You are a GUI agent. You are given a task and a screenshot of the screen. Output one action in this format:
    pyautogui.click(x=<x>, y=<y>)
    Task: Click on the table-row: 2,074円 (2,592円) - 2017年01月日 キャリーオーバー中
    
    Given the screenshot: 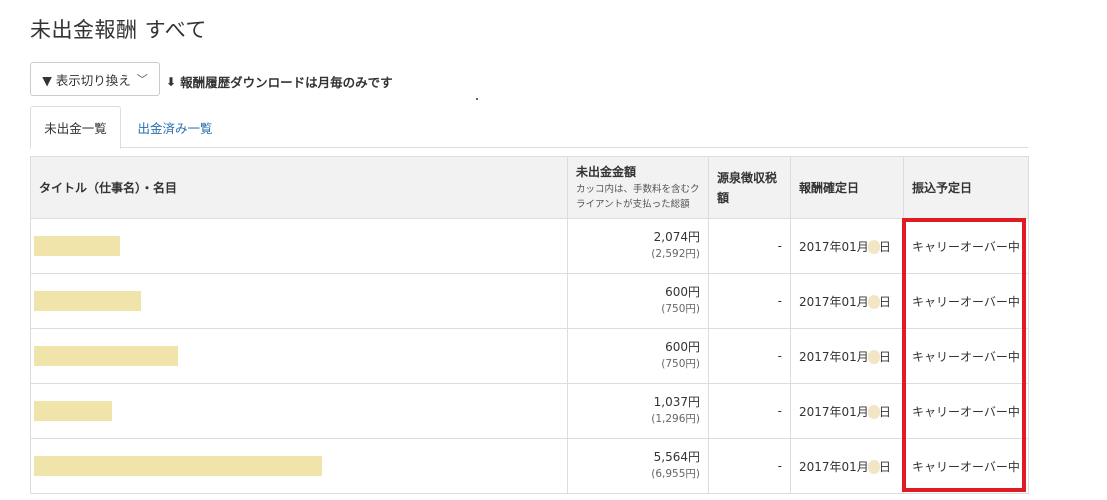 What is the action you would take?
    pyautogui.click(x=529, y=246)
    